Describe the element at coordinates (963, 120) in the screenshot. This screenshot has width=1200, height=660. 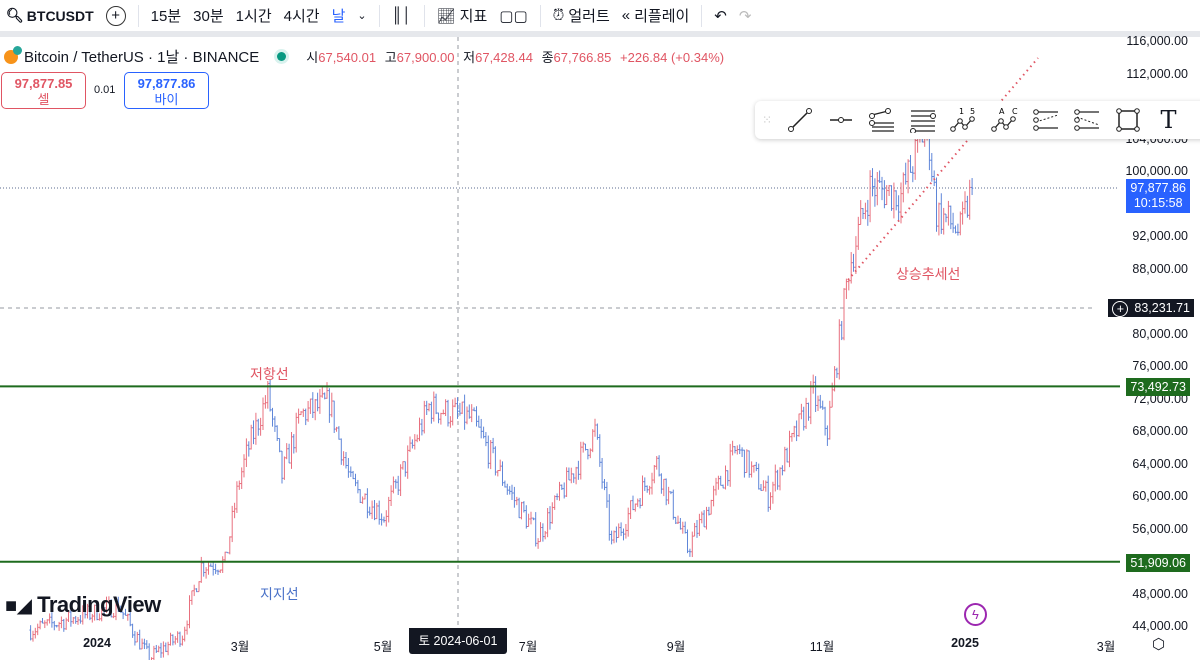
I see `elliott-wave-icon: 15` at that location.